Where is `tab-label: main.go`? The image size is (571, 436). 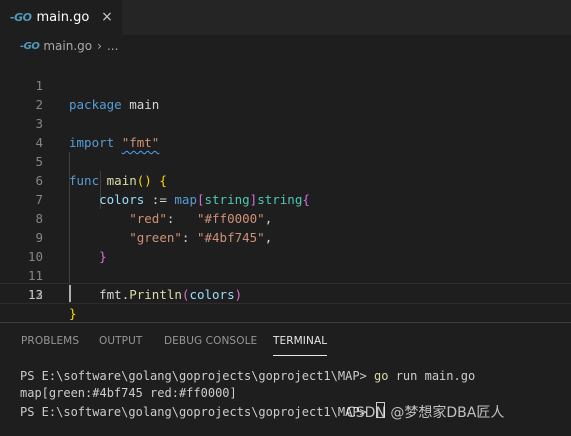
tab-label: main.go is located at coordinates (63, 17).